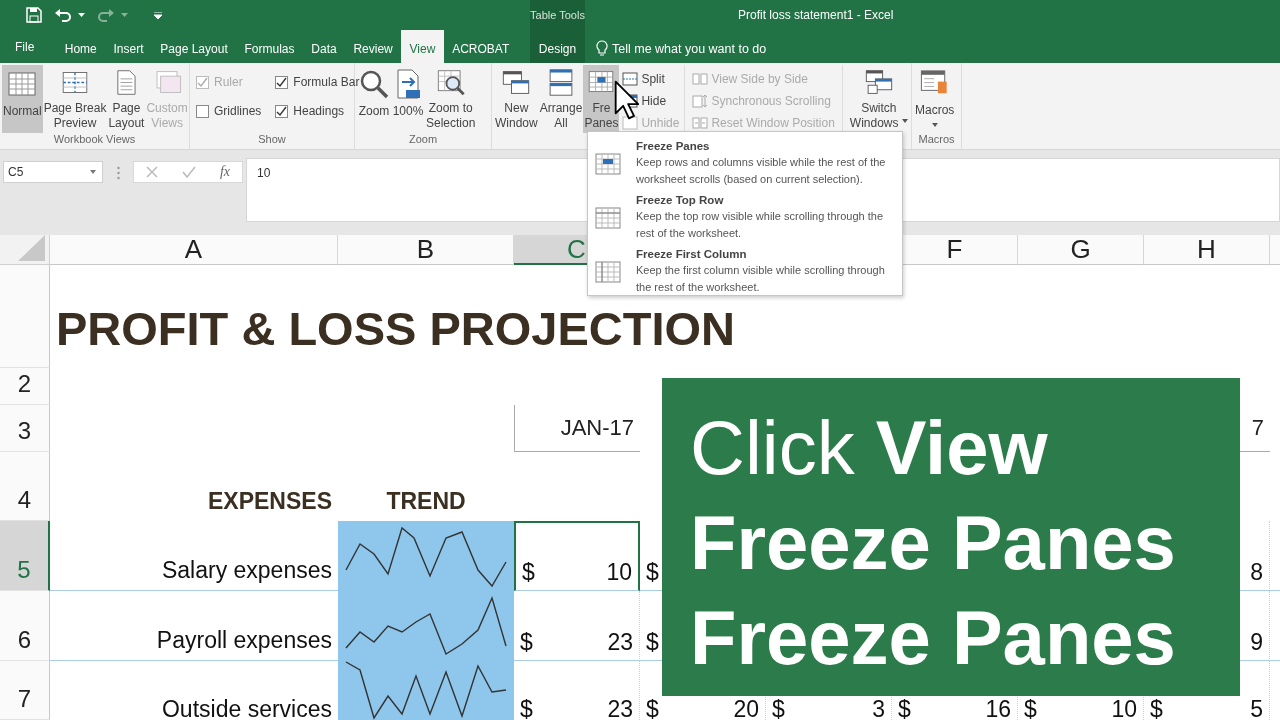  What do you see at coordinates (247, 709) in the screenshot?
I see `row-label: Outside services` at bounding box center [247, 709].